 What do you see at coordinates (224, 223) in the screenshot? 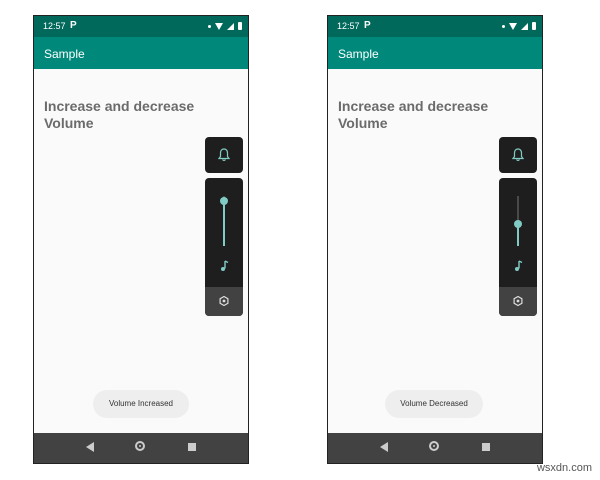
I see `volume-slider-fill` at bounding box center [224, 223].